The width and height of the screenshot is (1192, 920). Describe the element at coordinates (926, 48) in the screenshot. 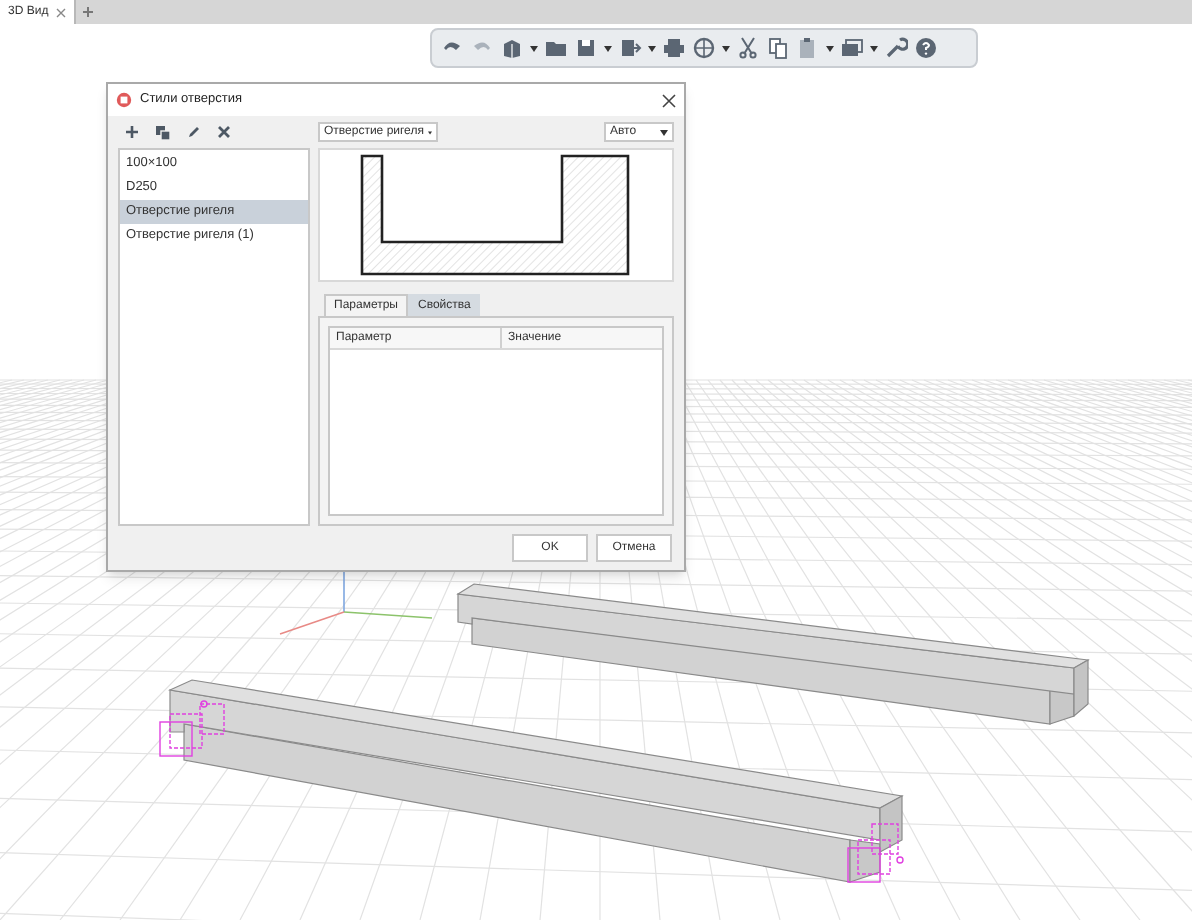

I see `help-icon` at that location.